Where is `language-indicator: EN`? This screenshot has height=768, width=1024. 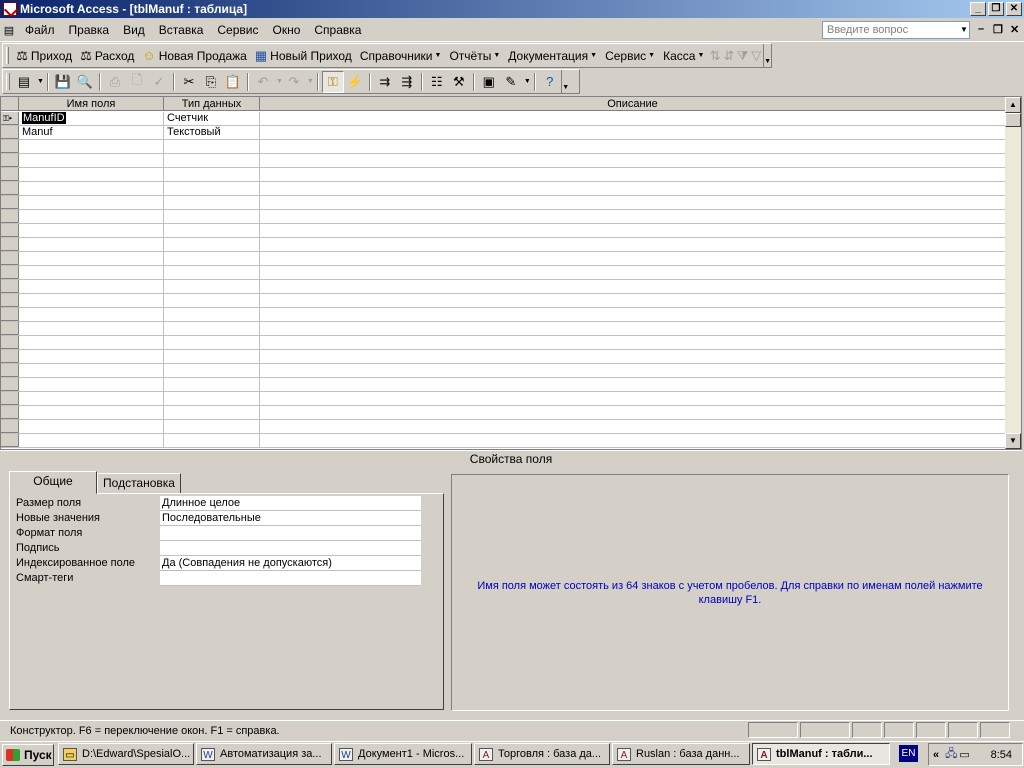
language-indicator: EN is located at coordinates (908, 753).